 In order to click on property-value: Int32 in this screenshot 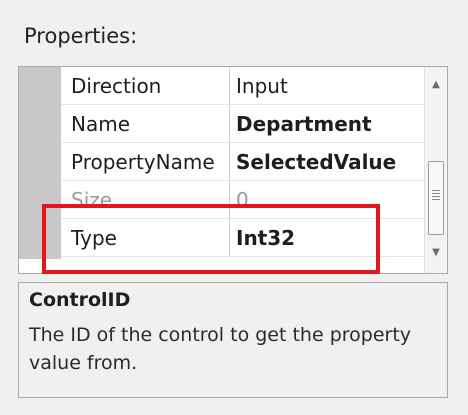, I will do `click(327, 237)`.